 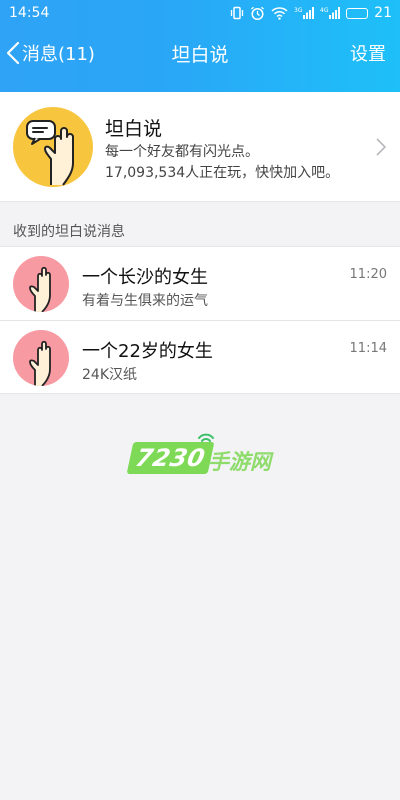 I want to click on header: 14:54 3G 4G 21 消息(11) 坦白说 设置, so click(x=200, y=46).